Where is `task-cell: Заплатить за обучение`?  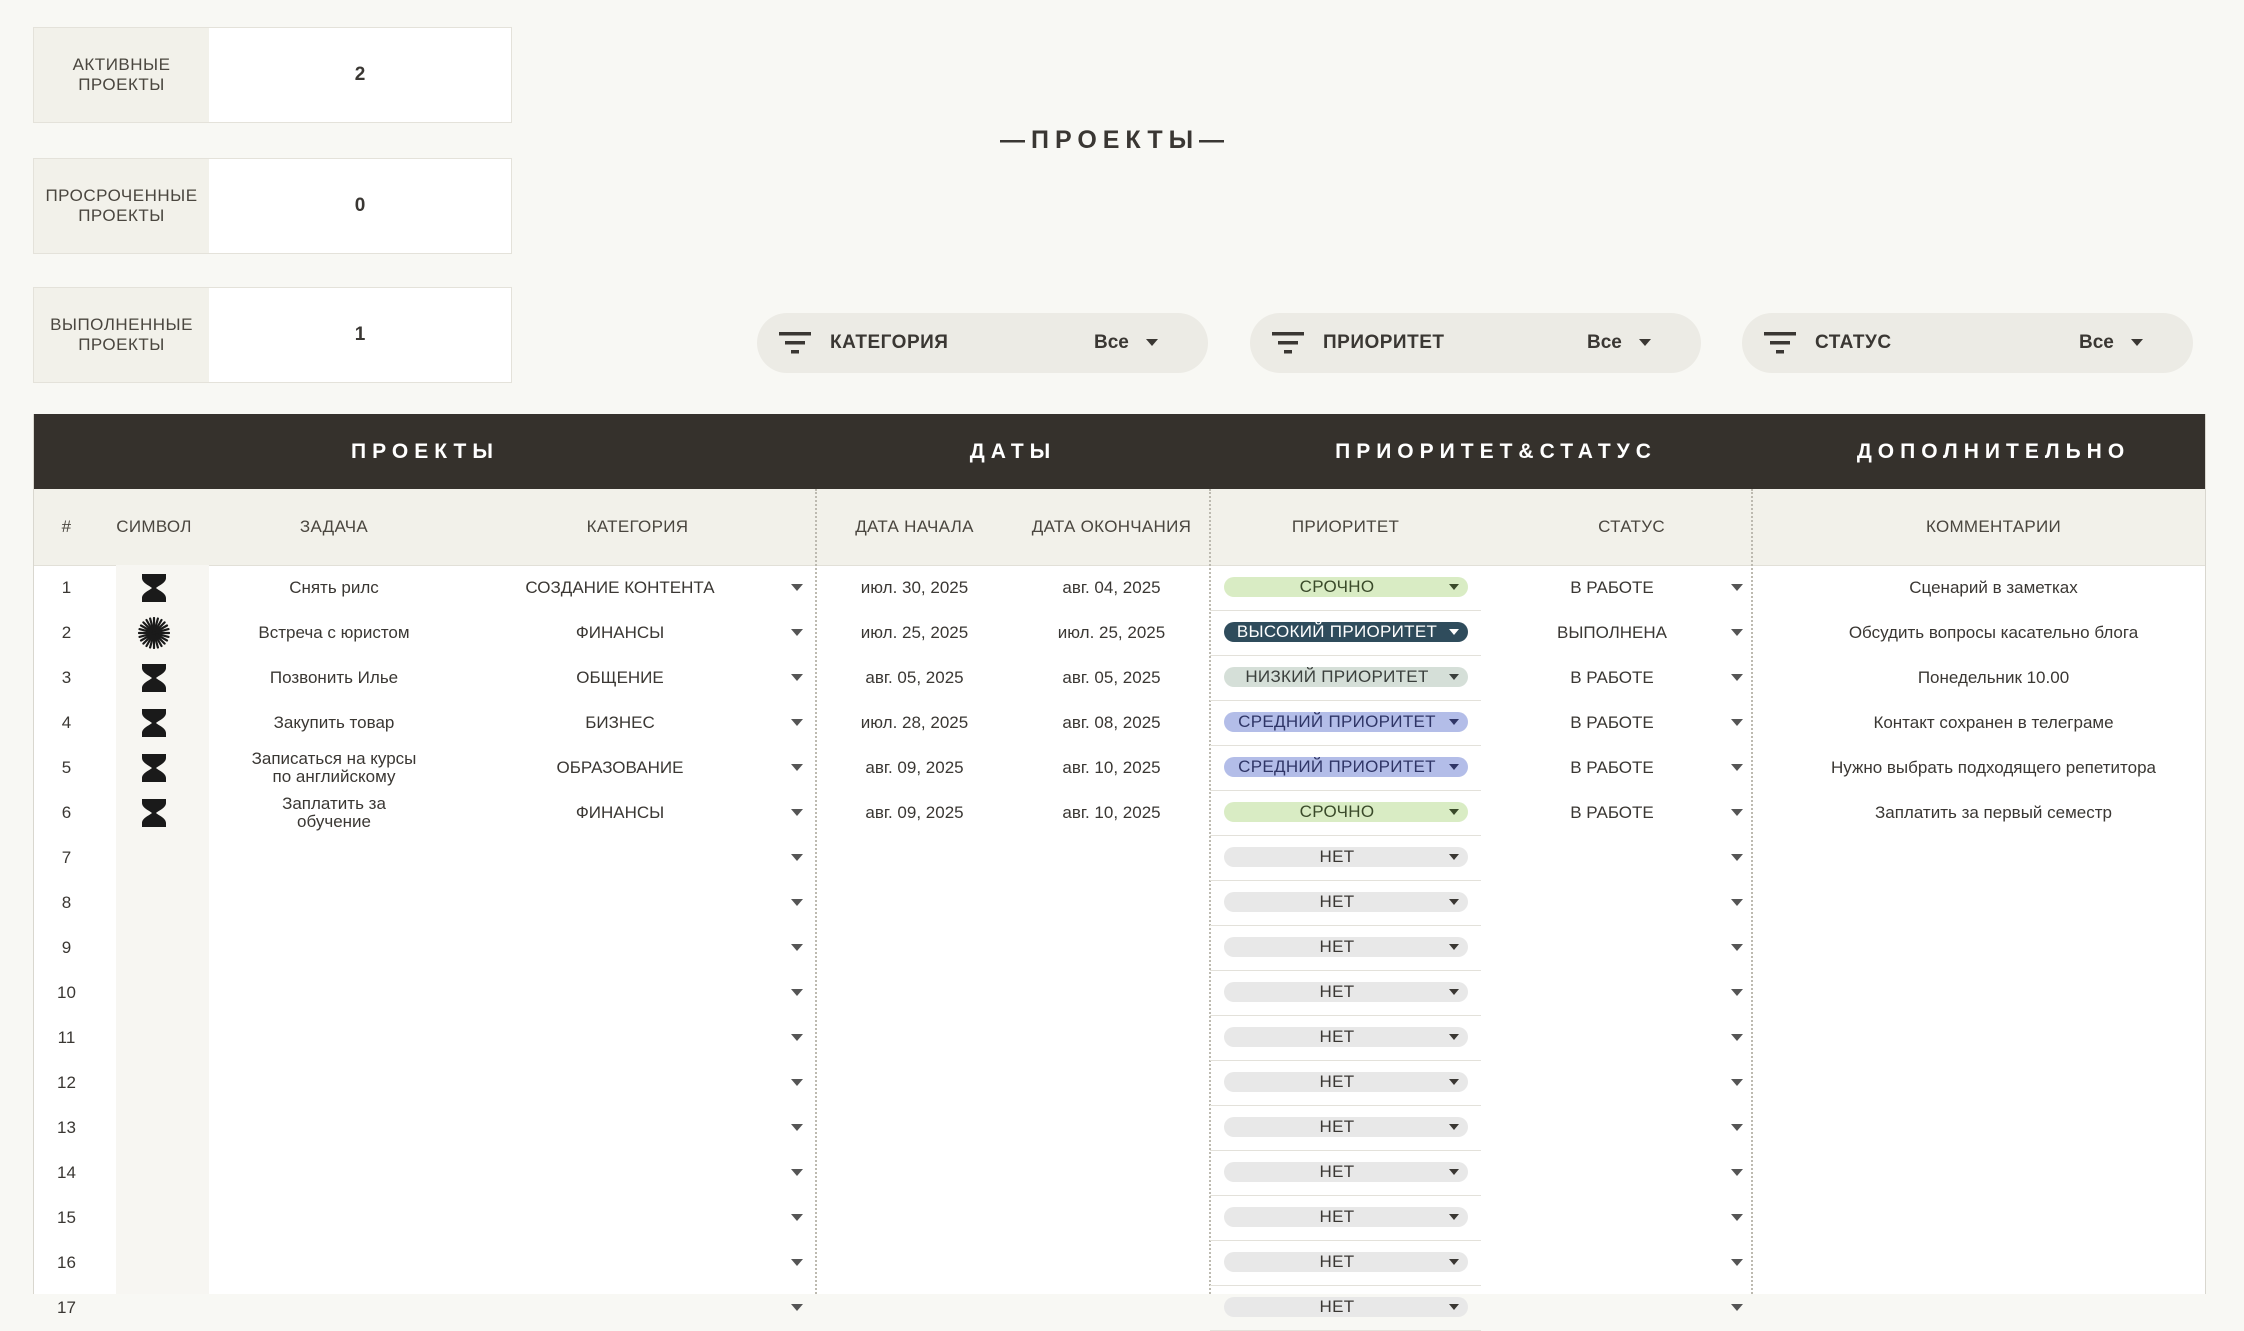
task-cell: Заплатить за обучение is located at coordinates (334, 812).